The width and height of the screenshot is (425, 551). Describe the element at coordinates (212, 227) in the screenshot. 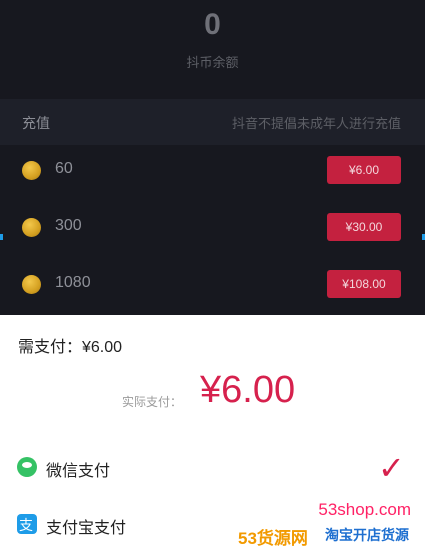

I see `recharge-option: 300 ¥30.00` at that location.